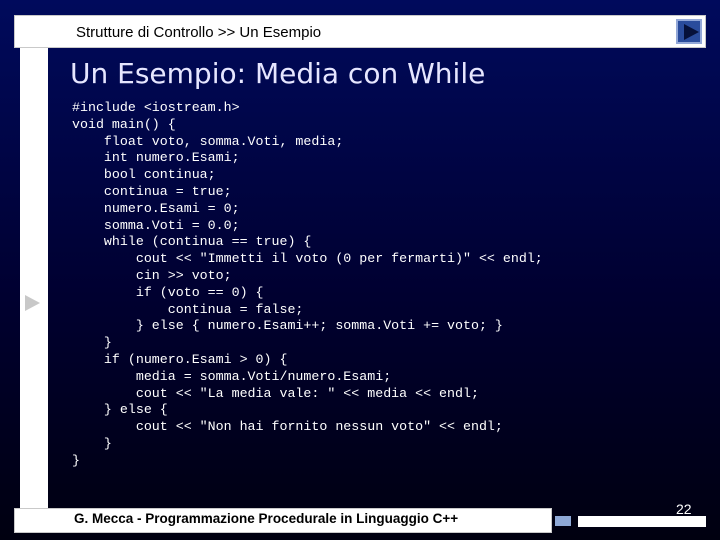 The width and height of the screenshot is (720, 540). Describe the element at coordinates (278, 73) in the screenshot. I see `slide-title: Un Esempio: Media con While` at that location.